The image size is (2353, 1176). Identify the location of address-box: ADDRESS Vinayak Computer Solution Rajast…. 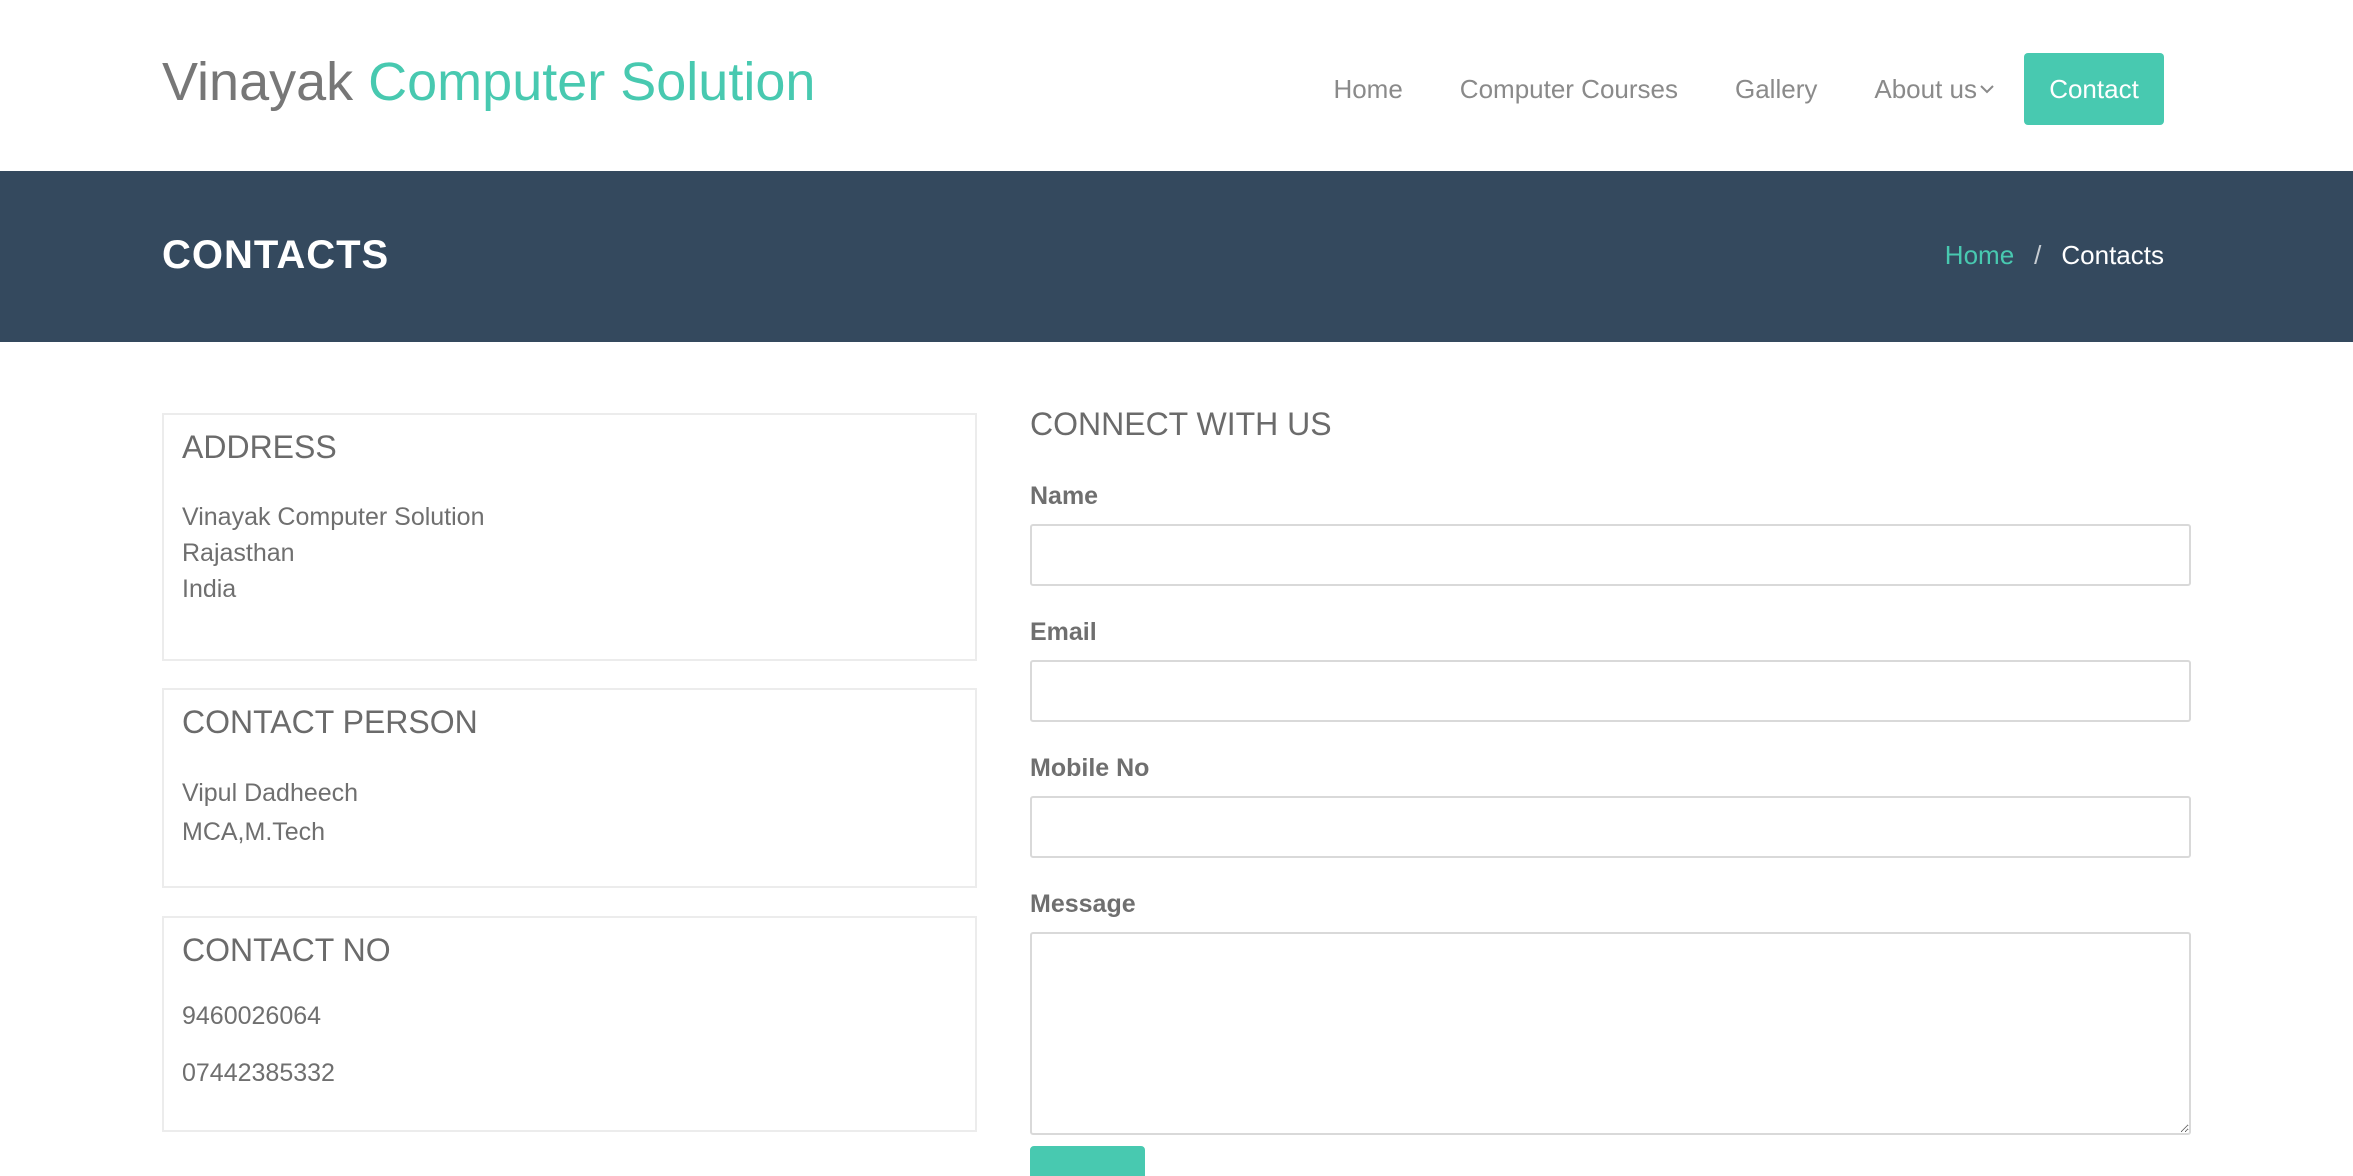
(569, 537).